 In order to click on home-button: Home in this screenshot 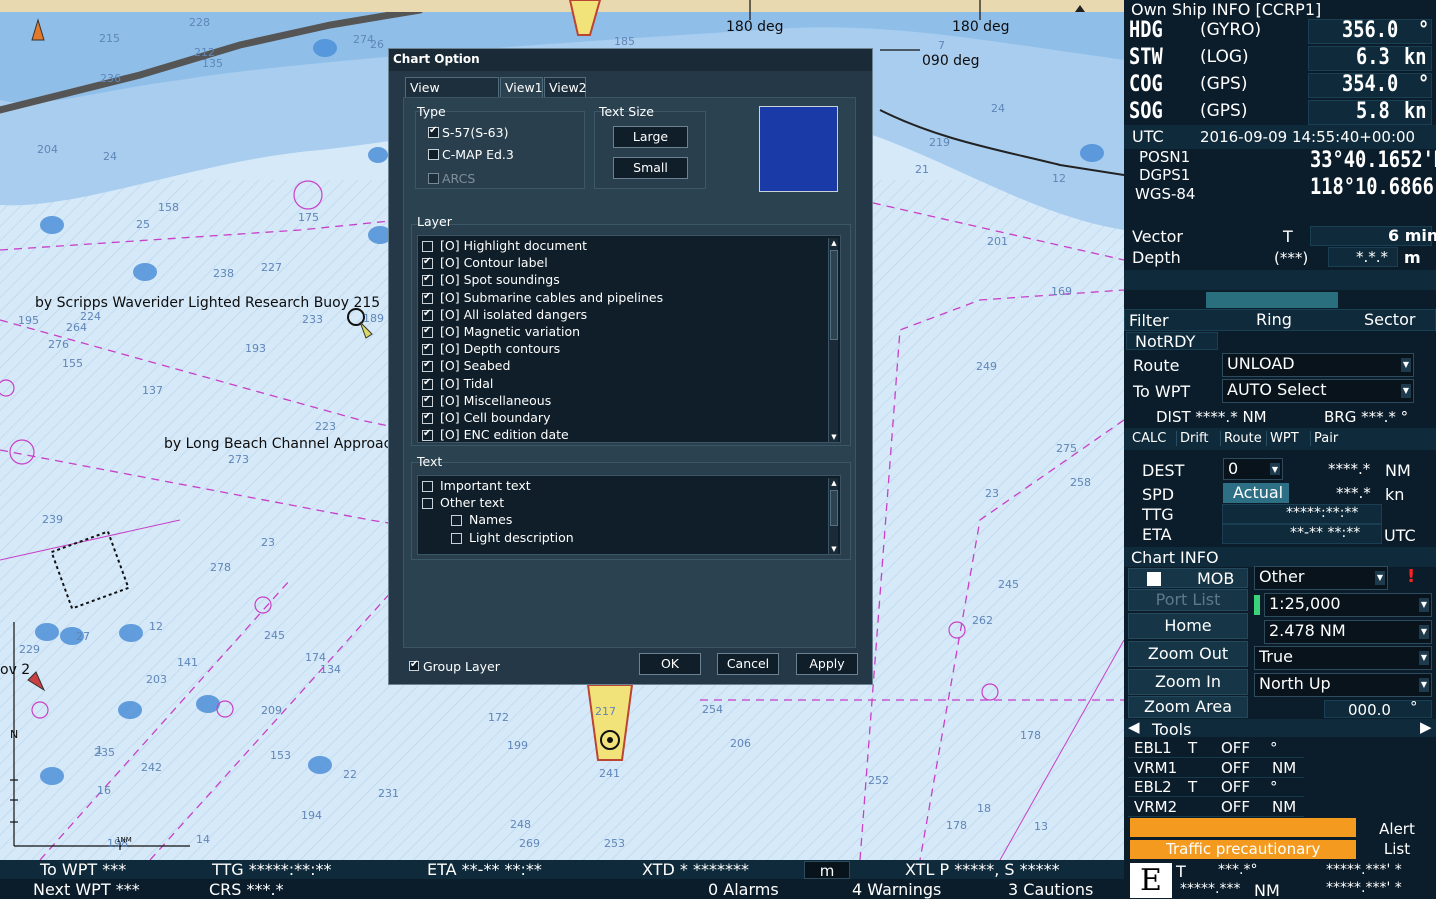, I will do `click(1188, 626)`.